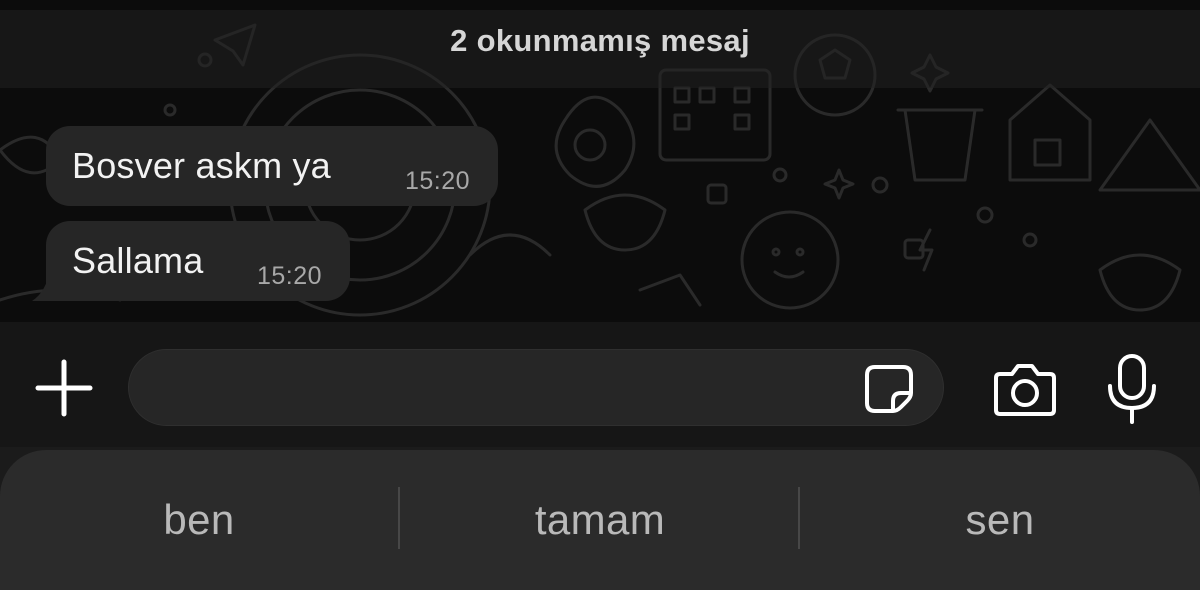  I want to click on message-text: Sallama, so click(138, 260).